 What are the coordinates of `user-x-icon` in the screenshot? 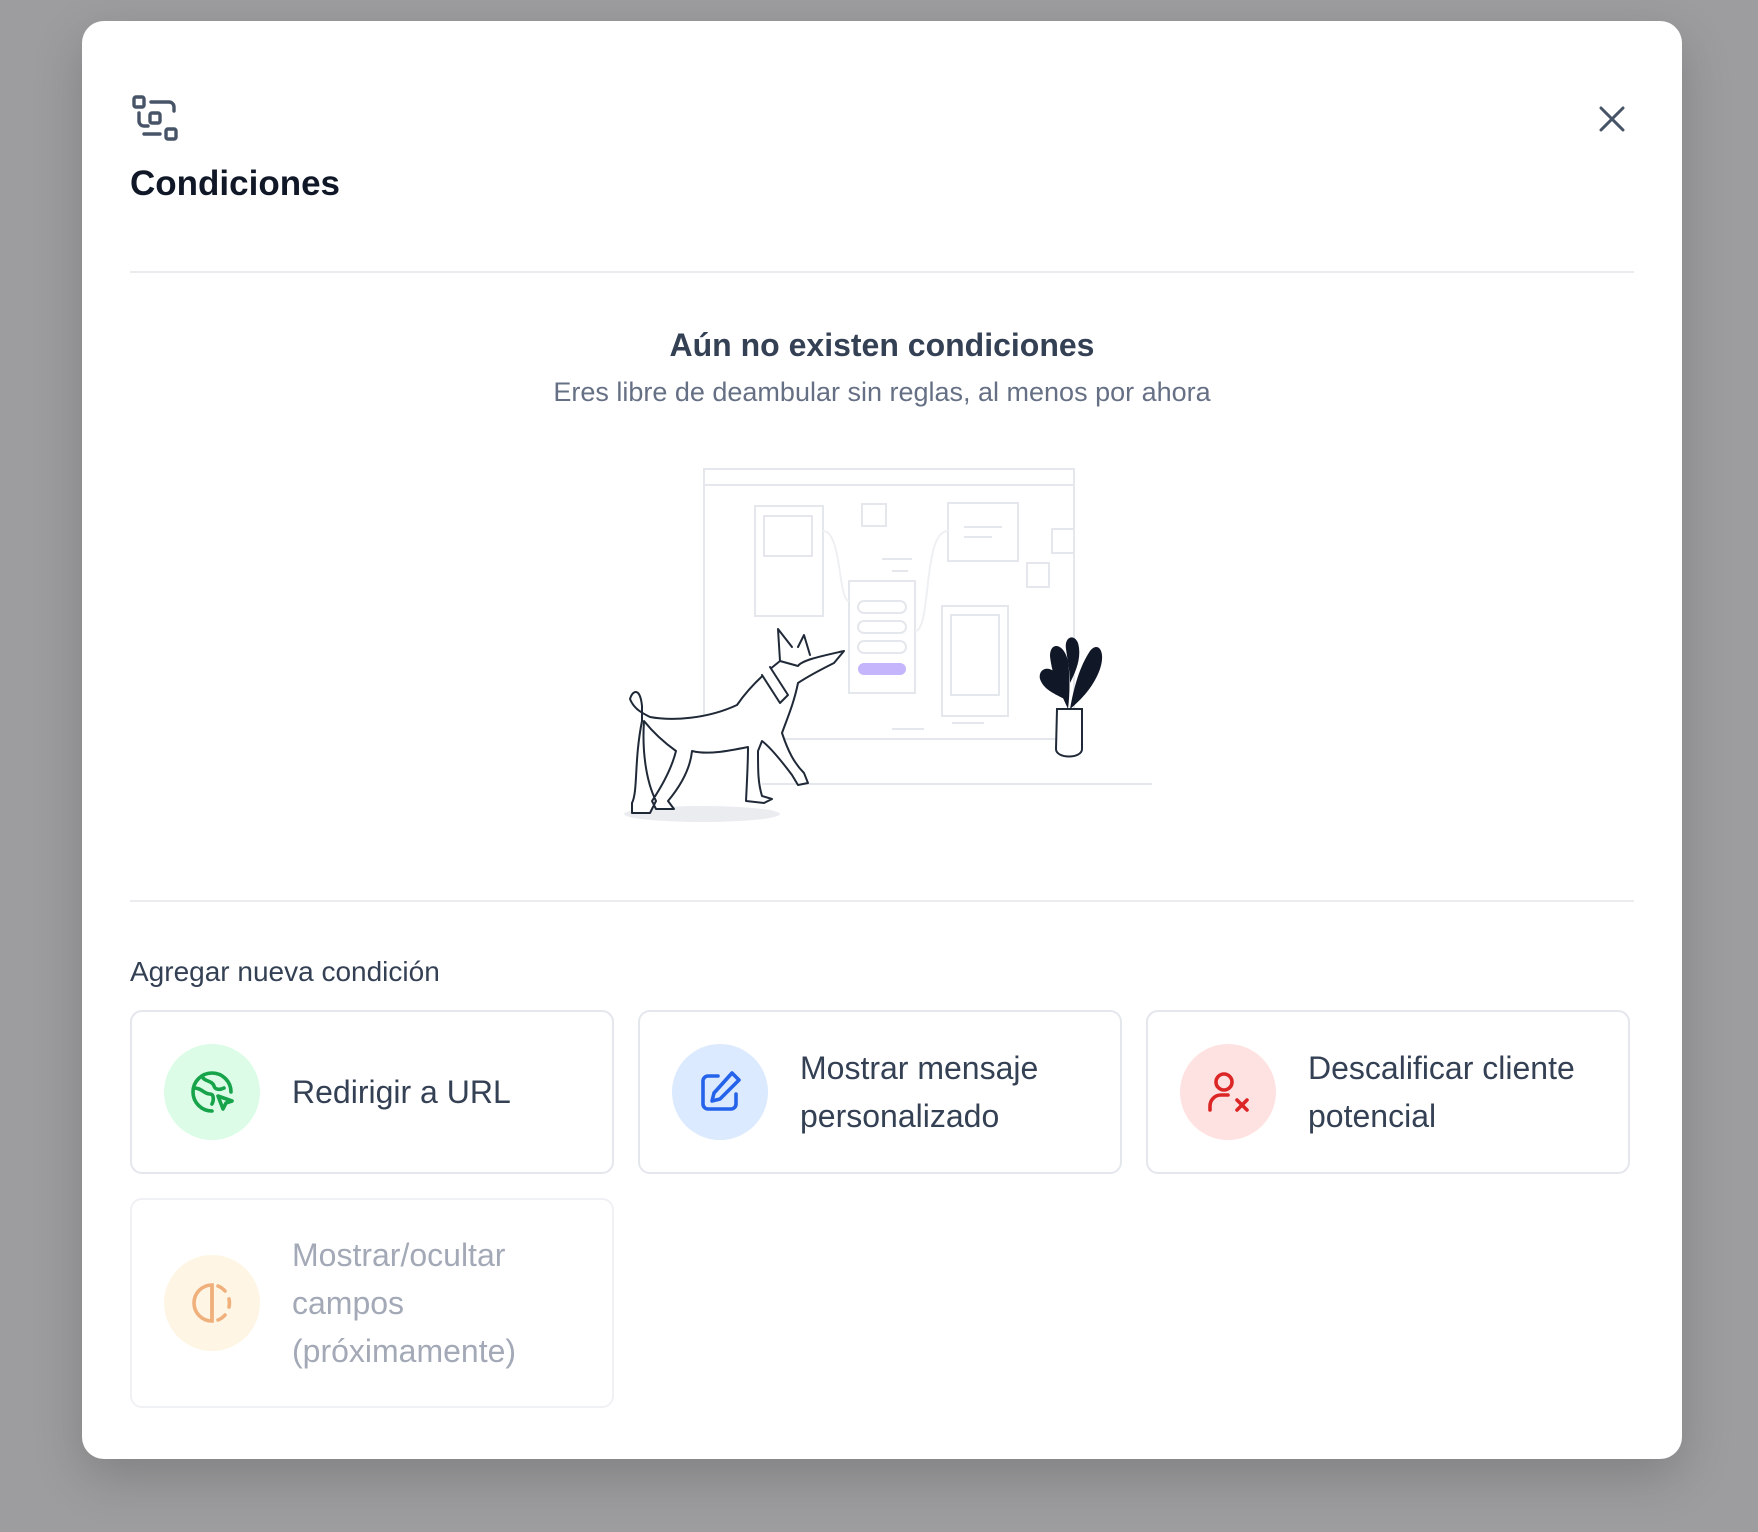 It's located at (1228, 1092).